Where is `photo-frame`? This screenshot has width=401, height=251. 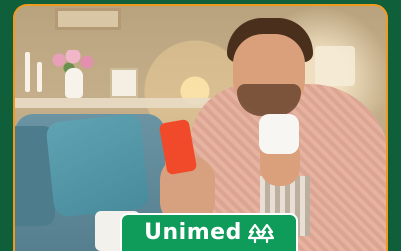
photo-frame is located at coordinates (124, 83).